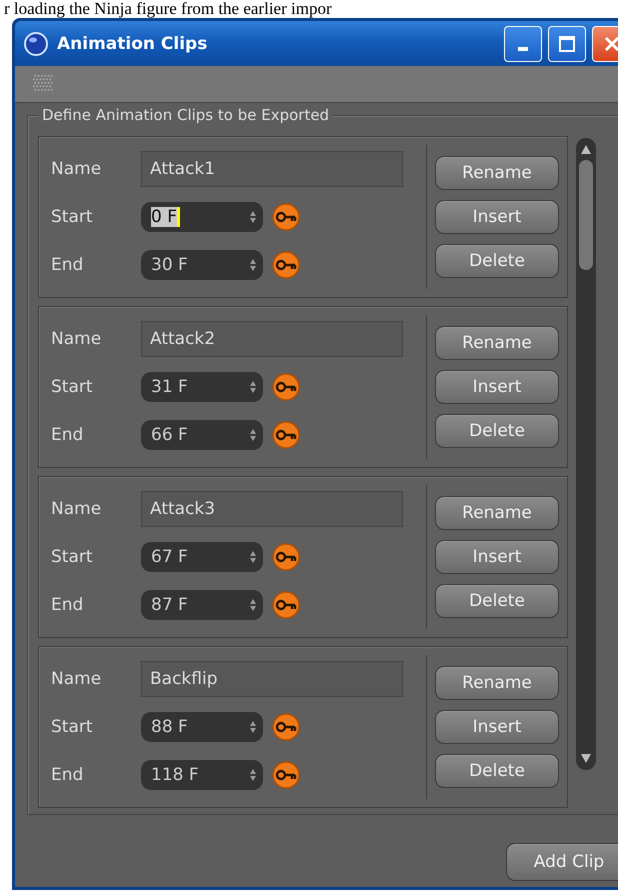 The width and height of the screenshot is (618, 894). I want to click on start-frame-field: 88 F, so click(202, 727).